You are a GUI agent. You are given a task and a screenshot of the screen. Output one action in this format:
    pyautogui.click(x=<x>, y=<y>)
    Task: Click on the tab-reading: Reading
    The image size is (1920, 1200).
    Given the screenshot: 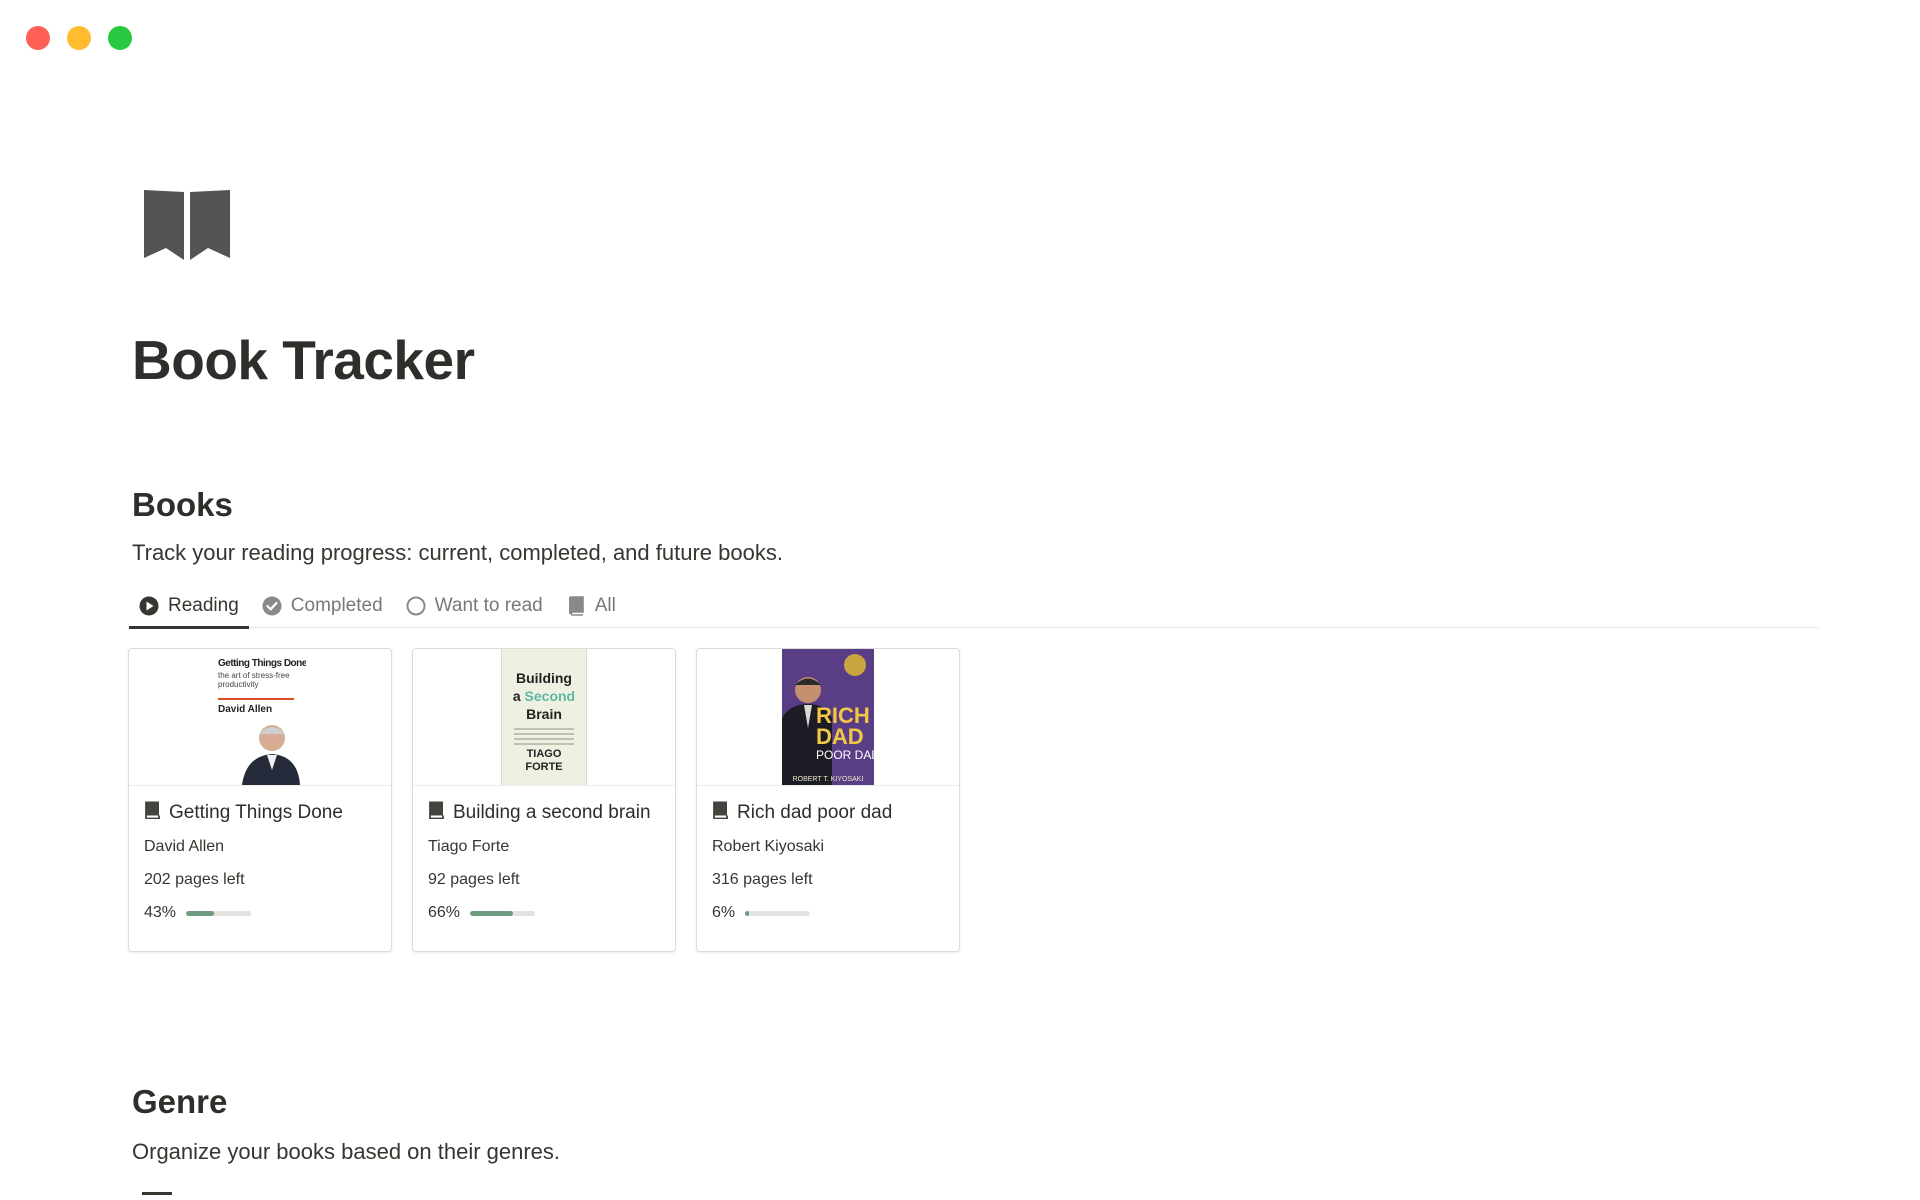 What is the action you would take?
    pyautogui.click(x=189, y=606)
    